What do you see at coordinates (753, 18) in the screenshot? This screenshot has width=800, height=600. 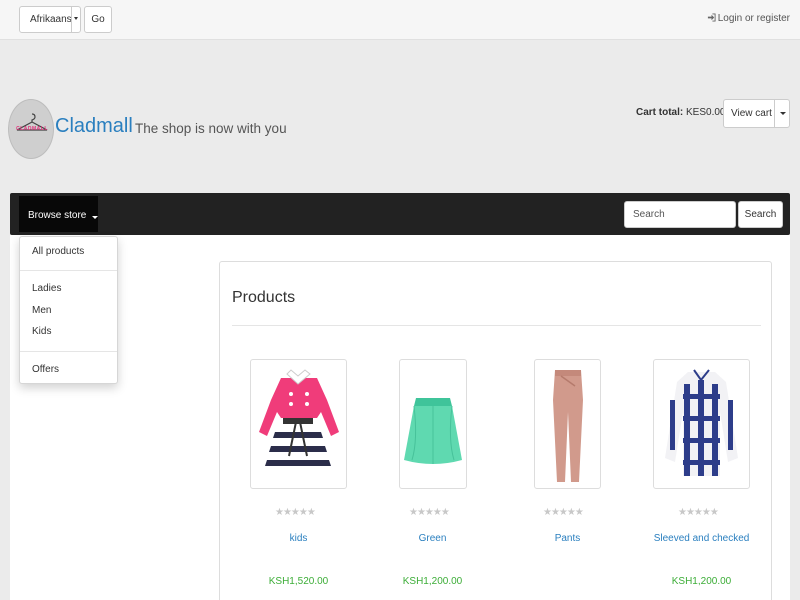 I see `login-register-label: Login or register` at bounding box center [753, 18].